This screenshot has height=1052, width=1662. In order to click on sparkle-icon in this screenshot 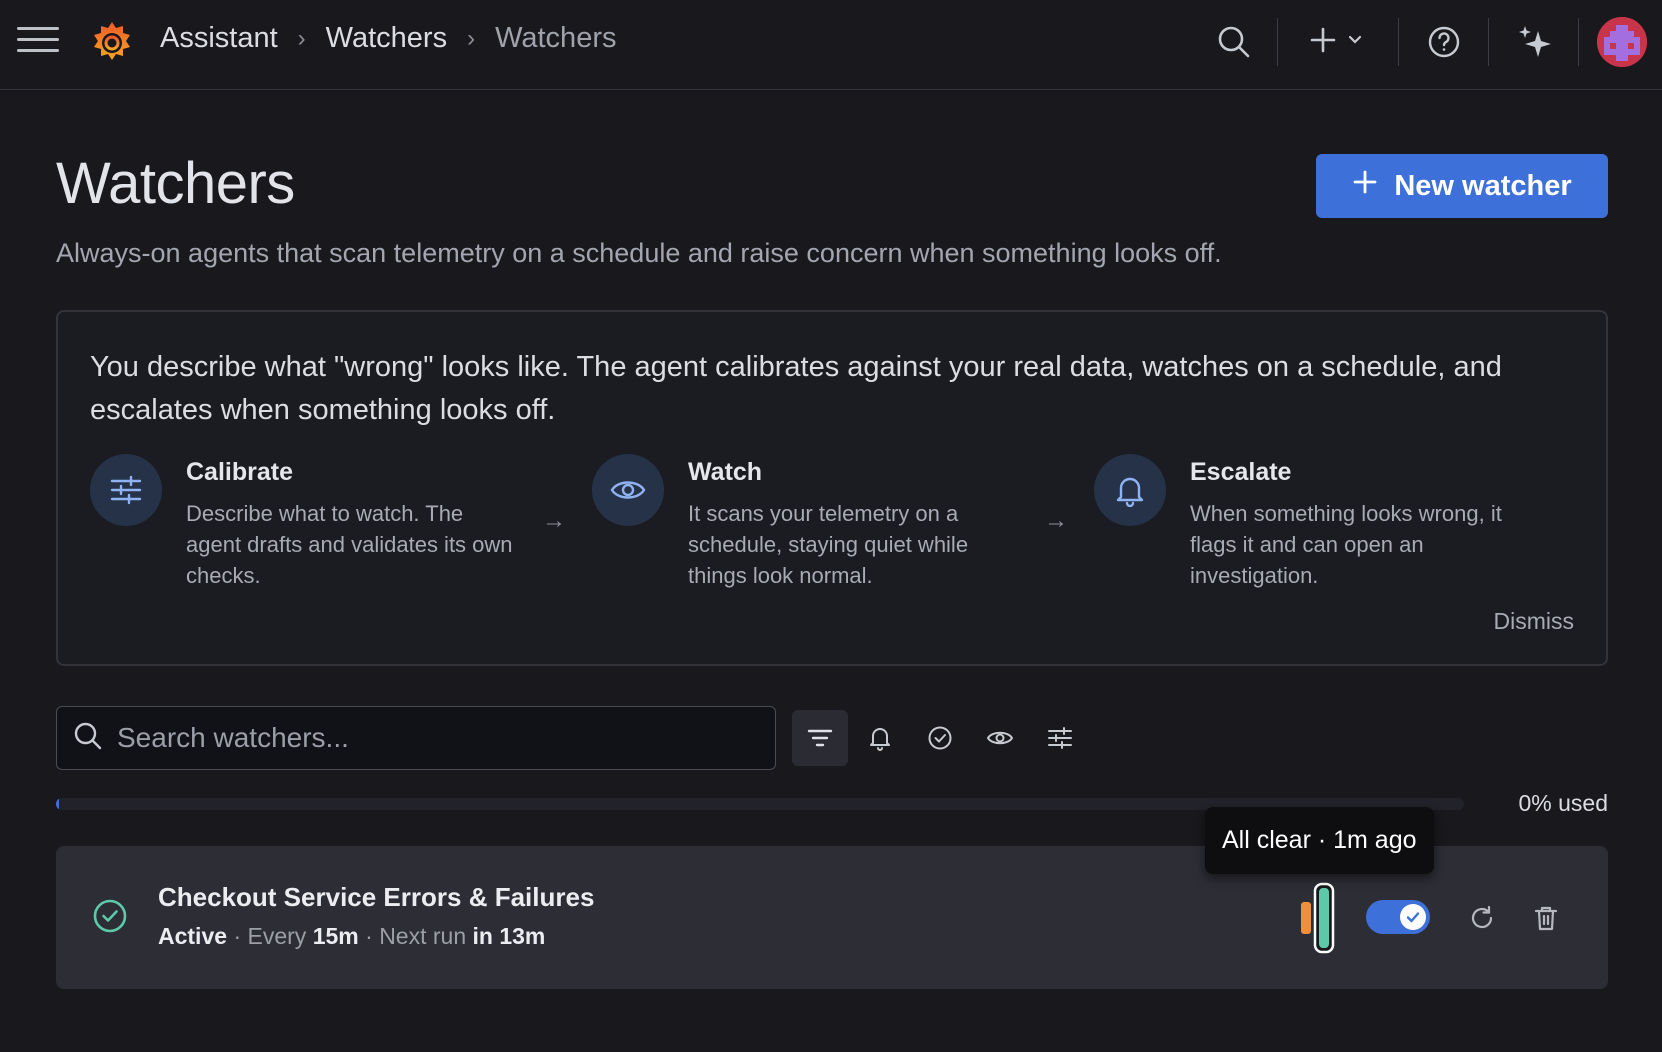, I will do `click(1535, 42)`.